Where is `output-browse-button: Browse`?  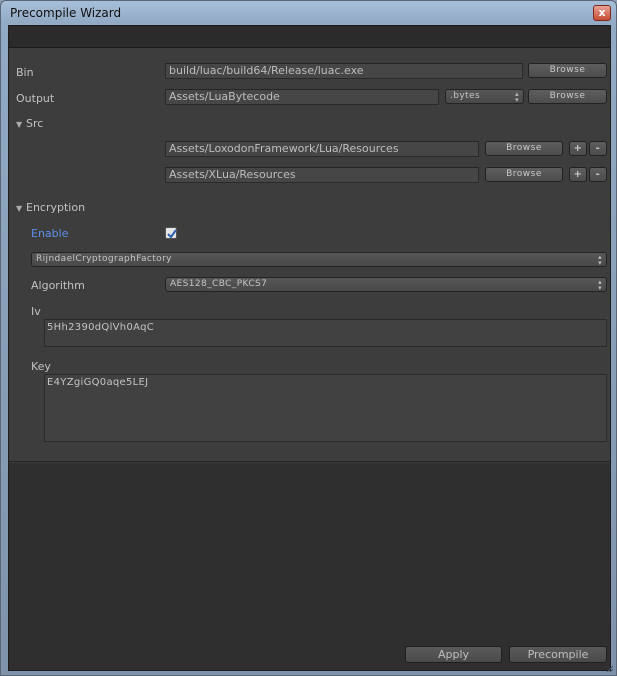 output-browse-button: Browse is located at coordinates (567, 96).